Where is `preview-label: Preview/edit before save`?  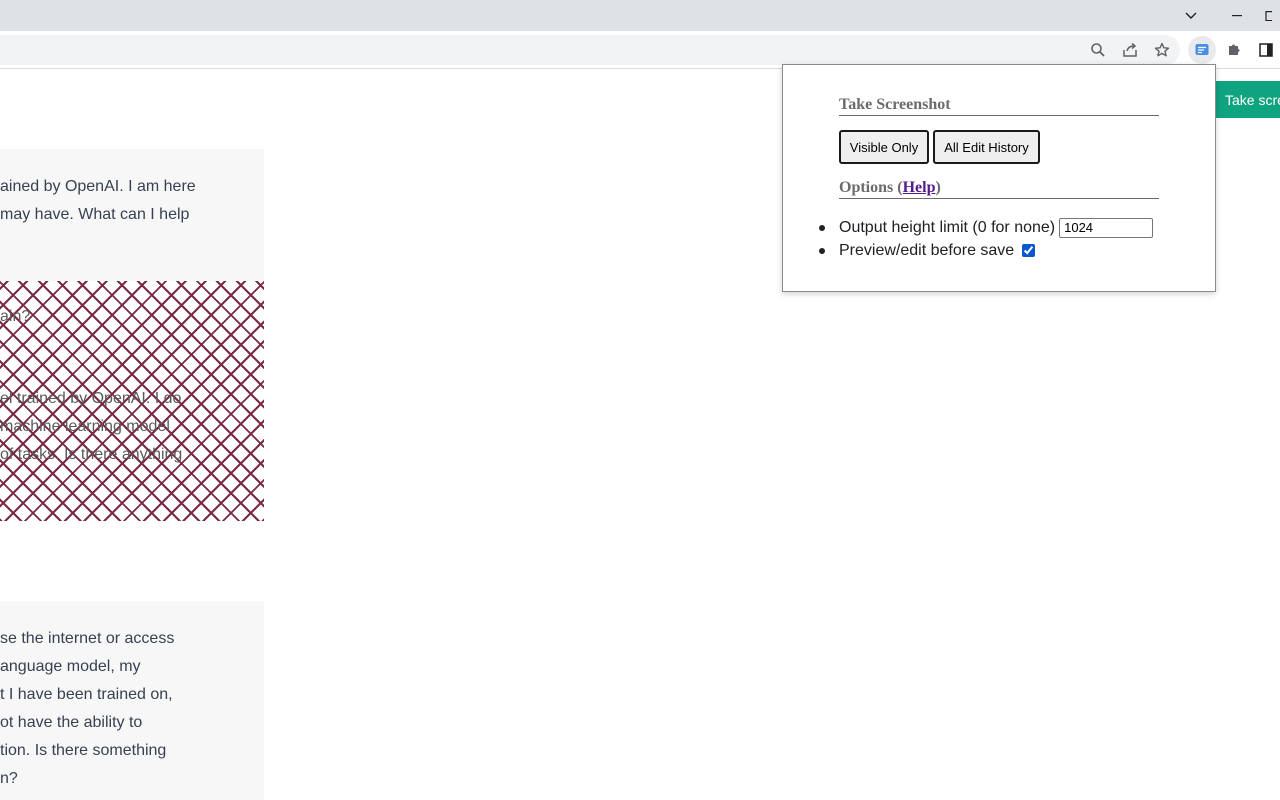
preview-label: Preview/edit before save is located at coordinates (927, 250).